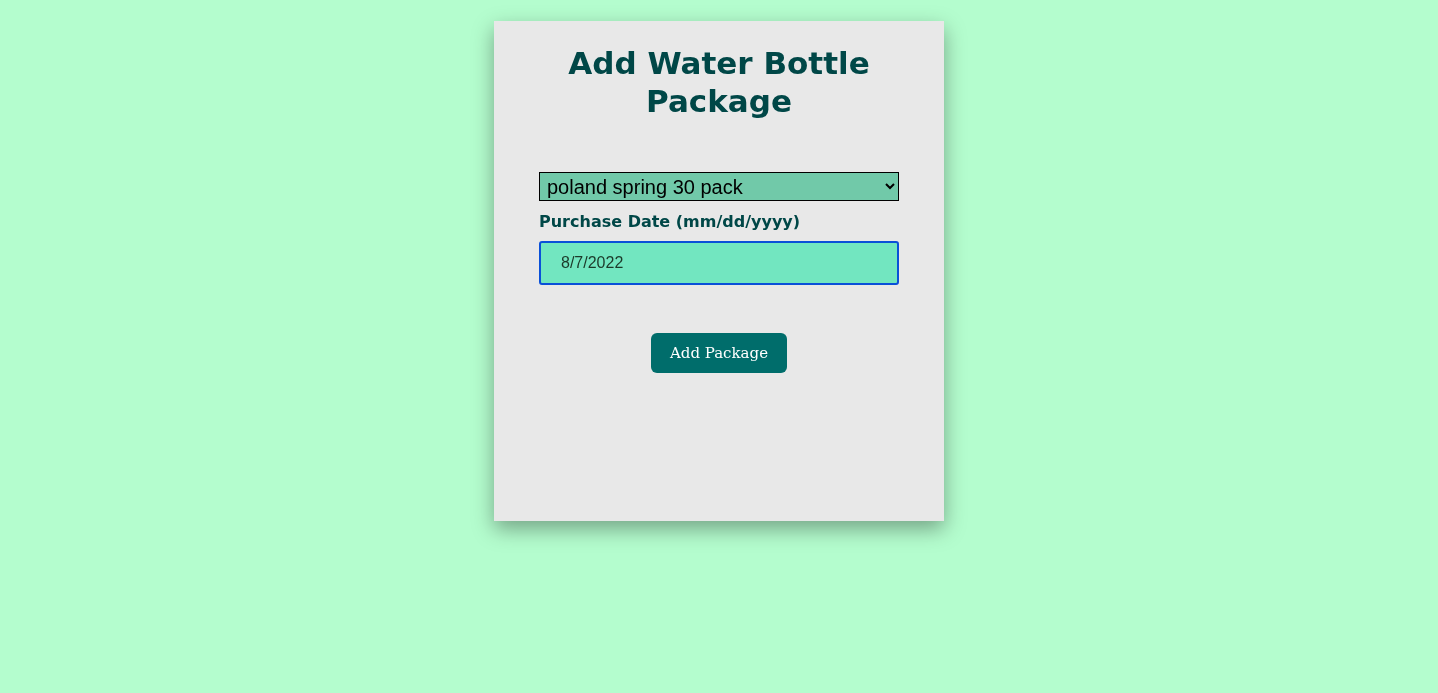 The height and width of the screenshot is (693, 1438). I want to click on form-title: Add Water Bottle Package, so click(719, 82).